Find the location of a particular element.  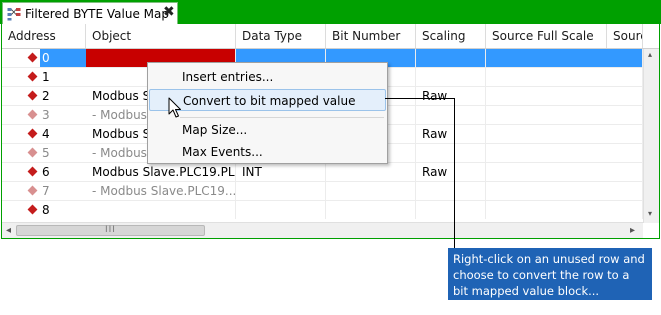

scroll-grip-icon: III is located at coordinates (110, 230).